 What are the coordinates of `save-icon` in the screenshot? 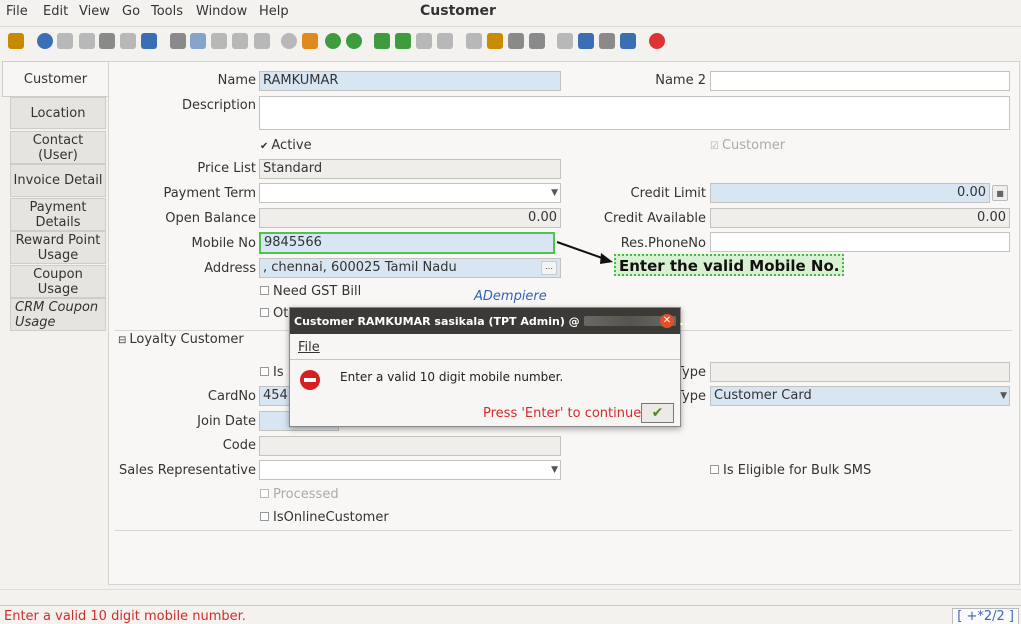 It's located at (149, 41).